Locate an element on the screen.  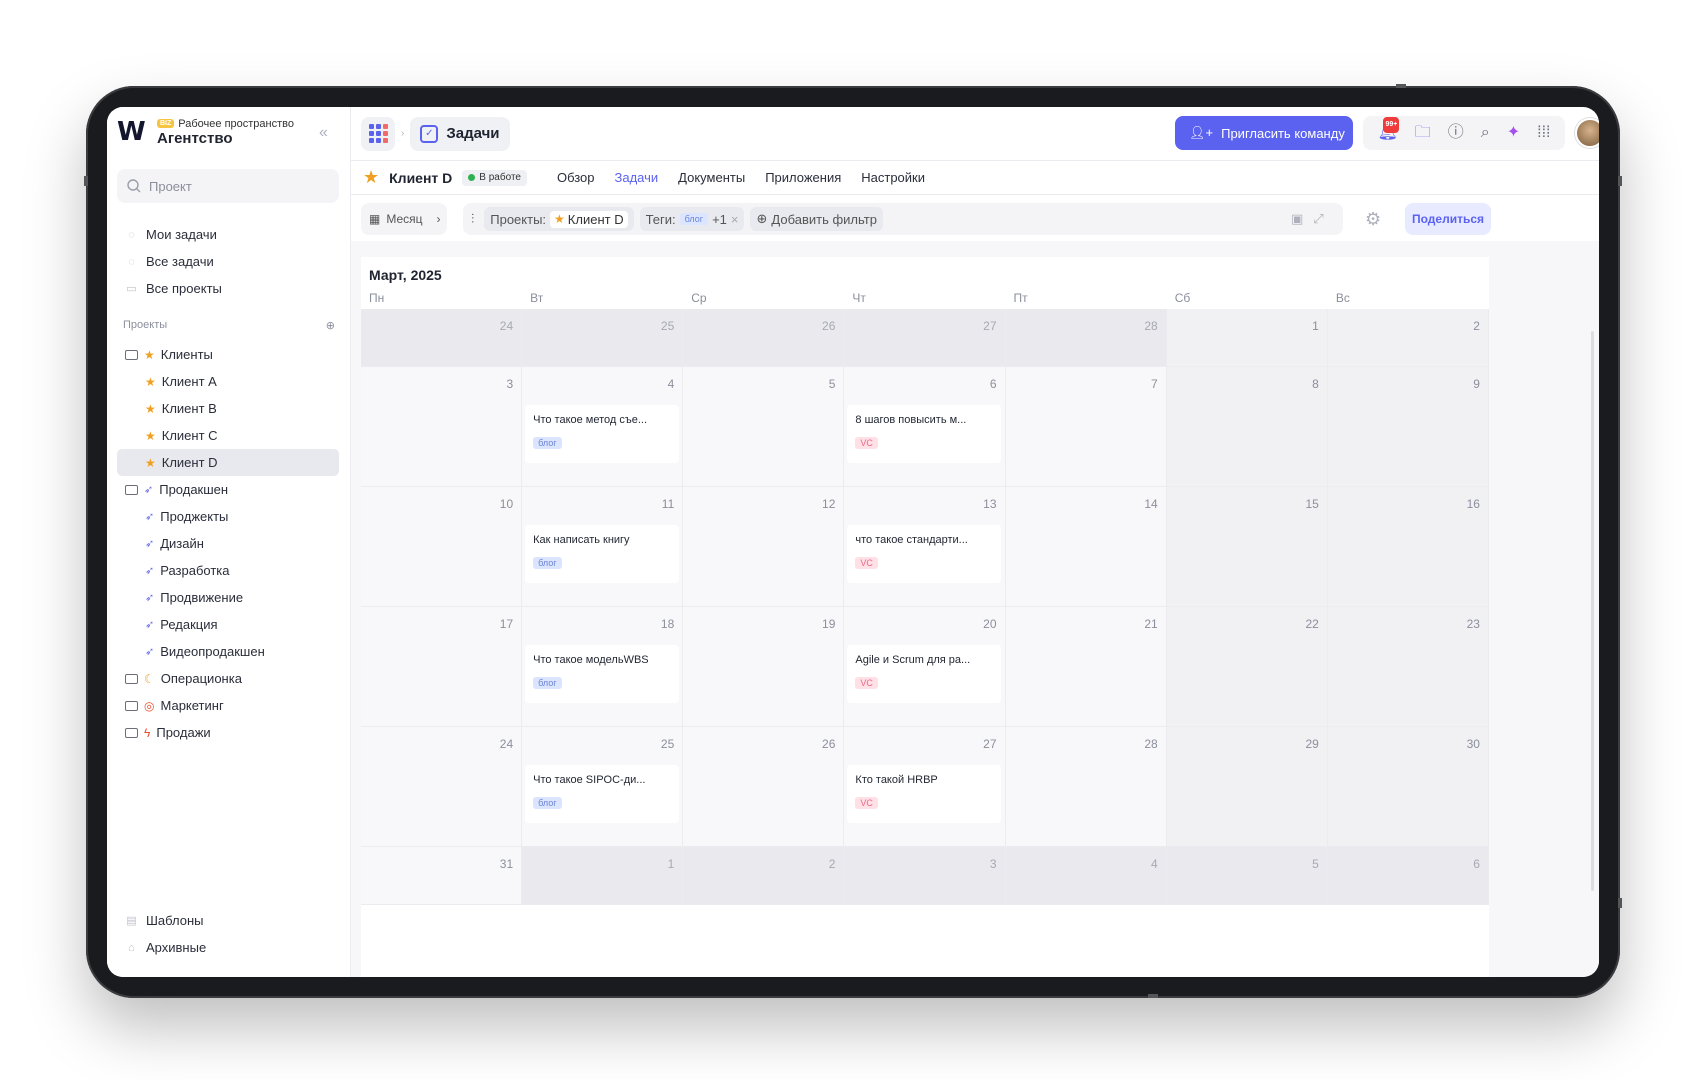
task-card: Что такое SIPOC-ди... блог is located at coordinates (602, 794).